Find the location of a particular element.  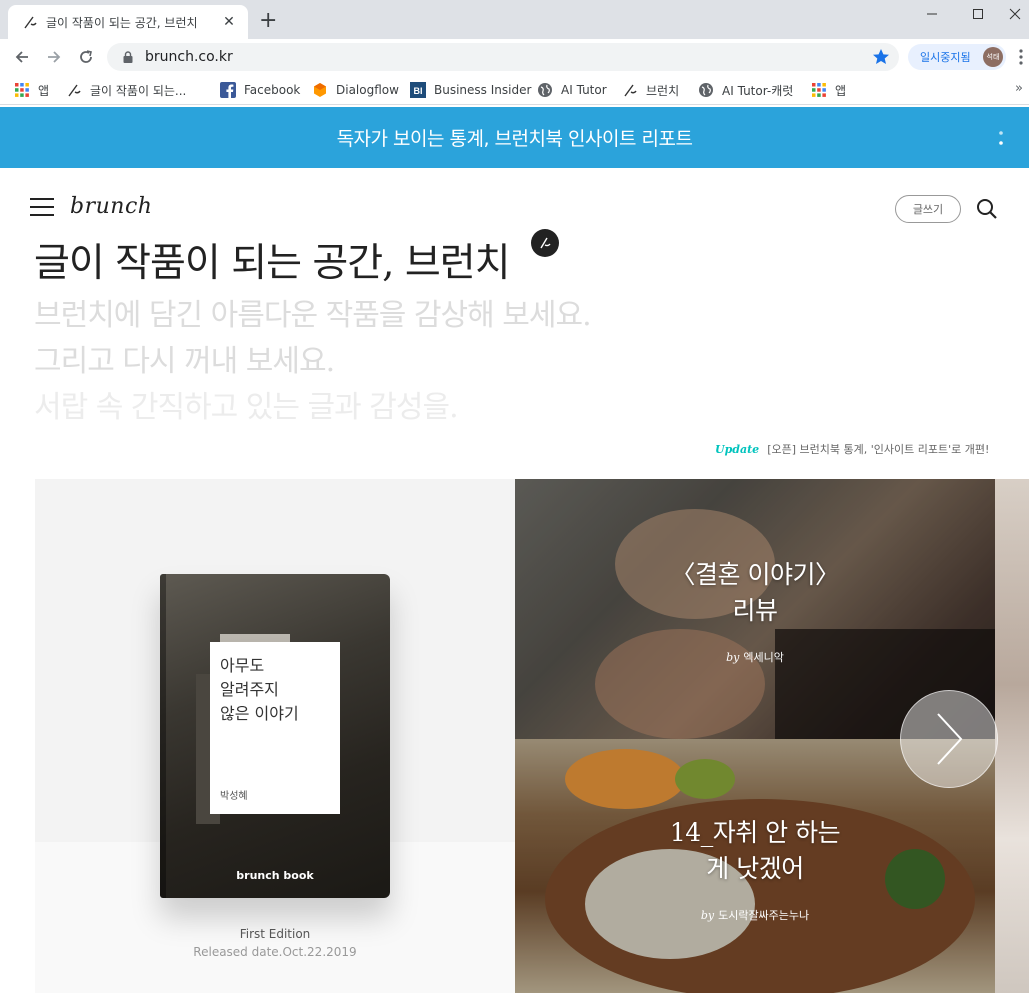

address-bar: brunch.co.kr is located at coordinates (503, 57).